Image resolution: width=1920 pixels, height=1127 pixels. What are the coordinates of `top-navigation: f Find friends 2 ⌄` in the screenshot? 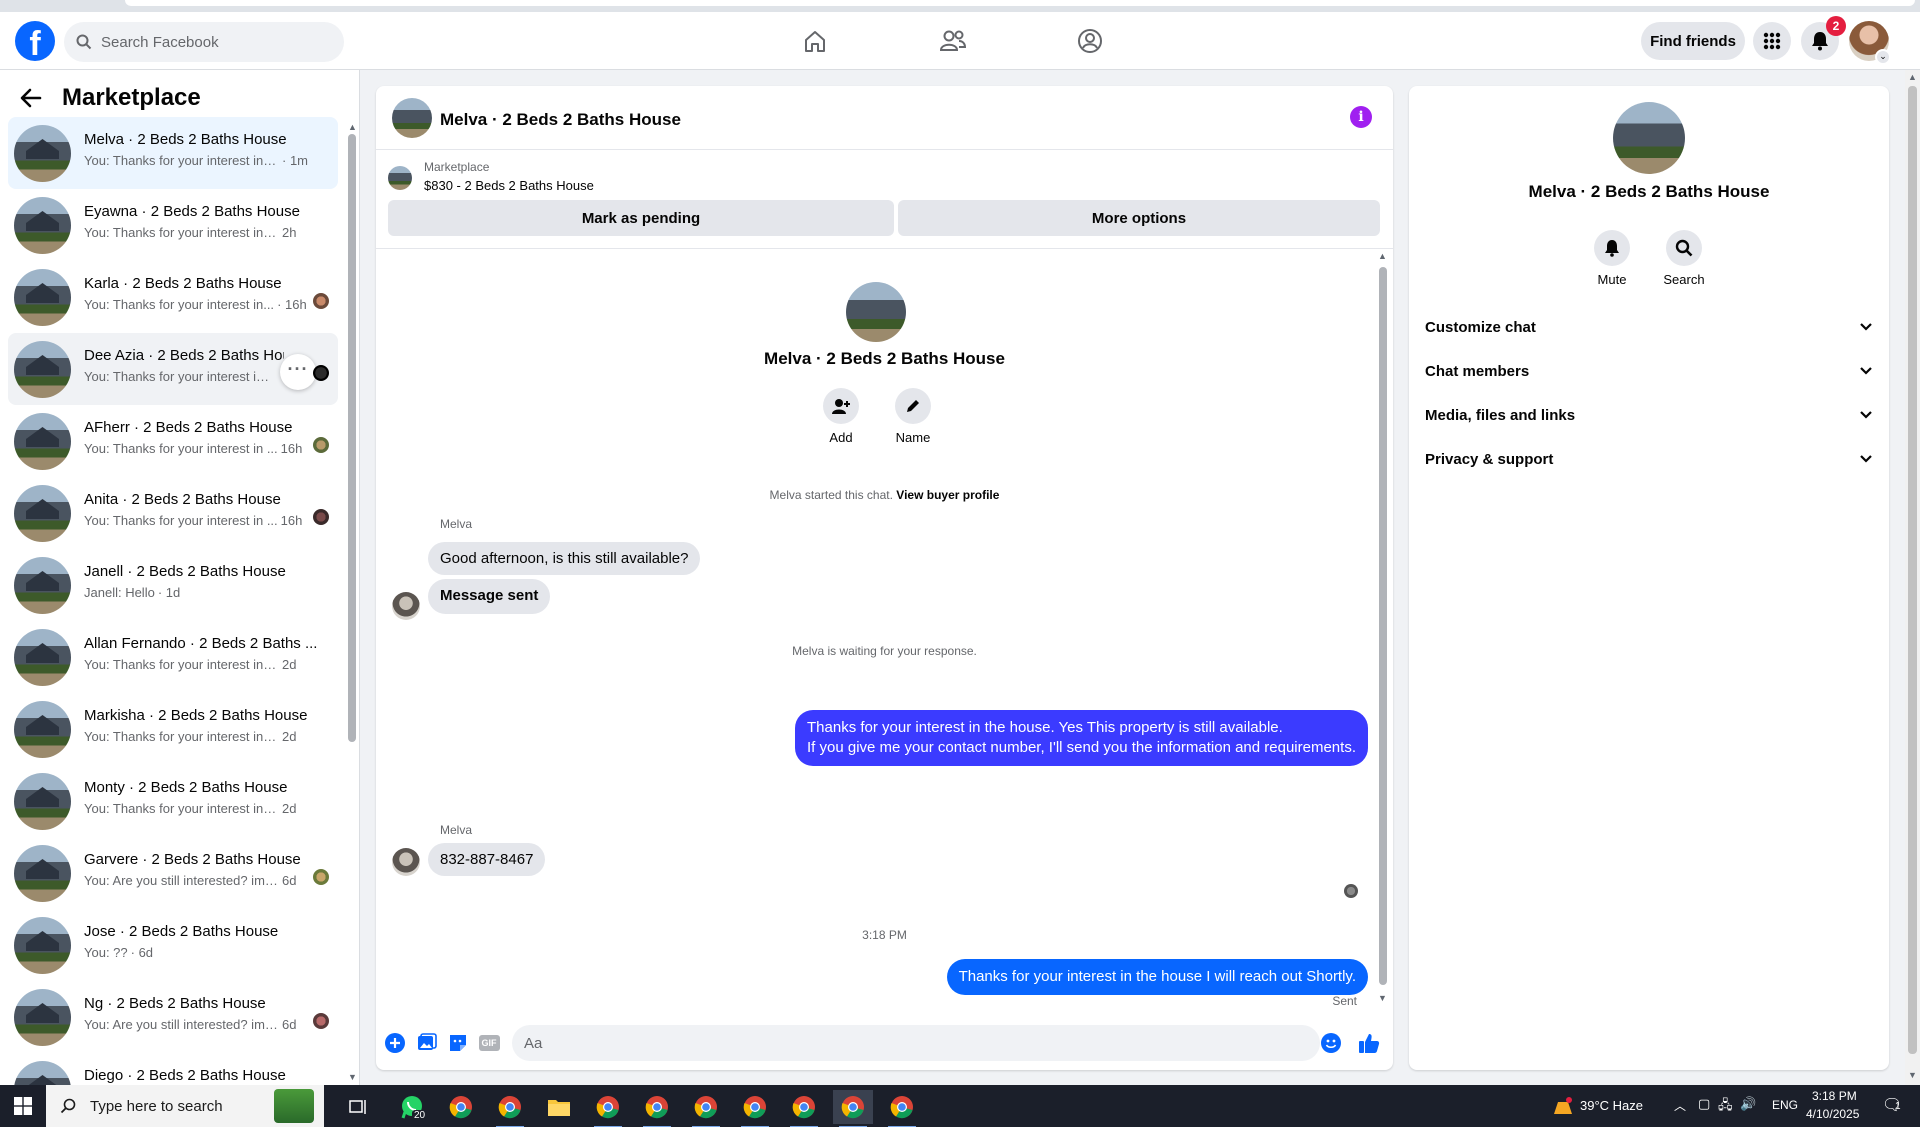 It's located at (960, 41).